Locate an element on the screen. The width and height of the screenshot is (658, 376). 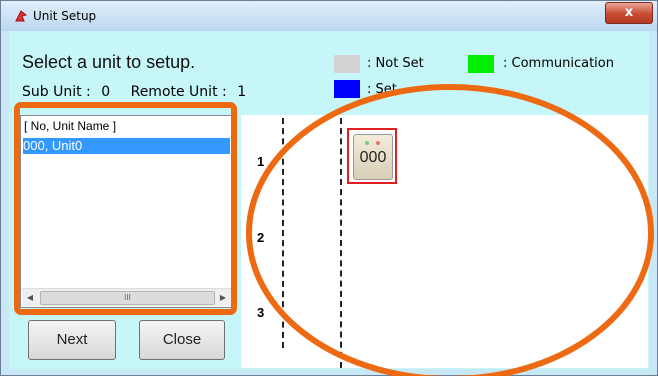
row-label-2: 2 is located at coordinates (261, 237).